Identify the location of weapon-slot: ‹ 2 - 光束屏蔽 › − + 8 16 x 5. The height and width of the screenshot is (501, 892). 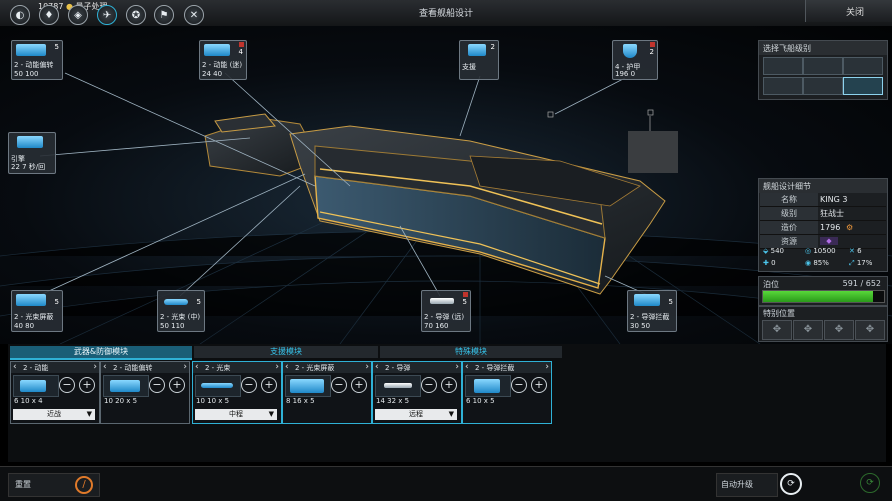
(327, 392).